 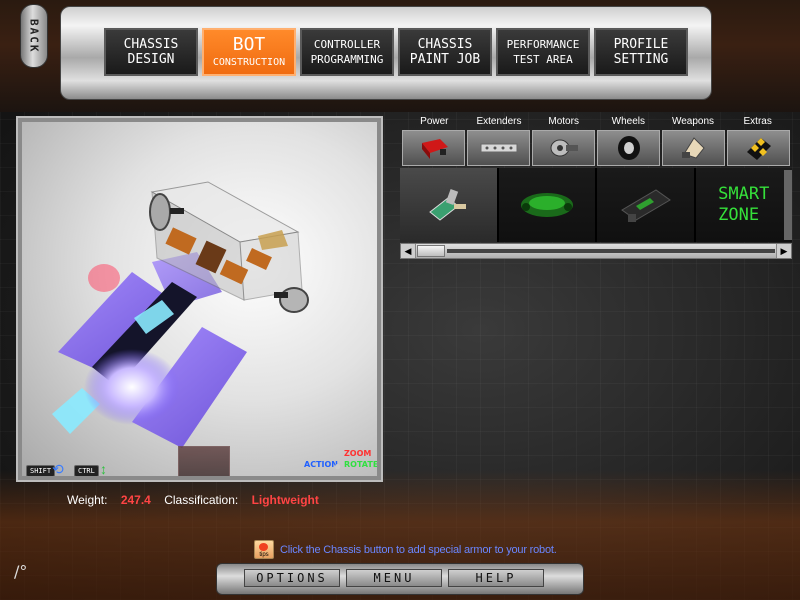 I want to click on tab-profile-setting: PROFILE SETTING, so click(x=641, y=52).